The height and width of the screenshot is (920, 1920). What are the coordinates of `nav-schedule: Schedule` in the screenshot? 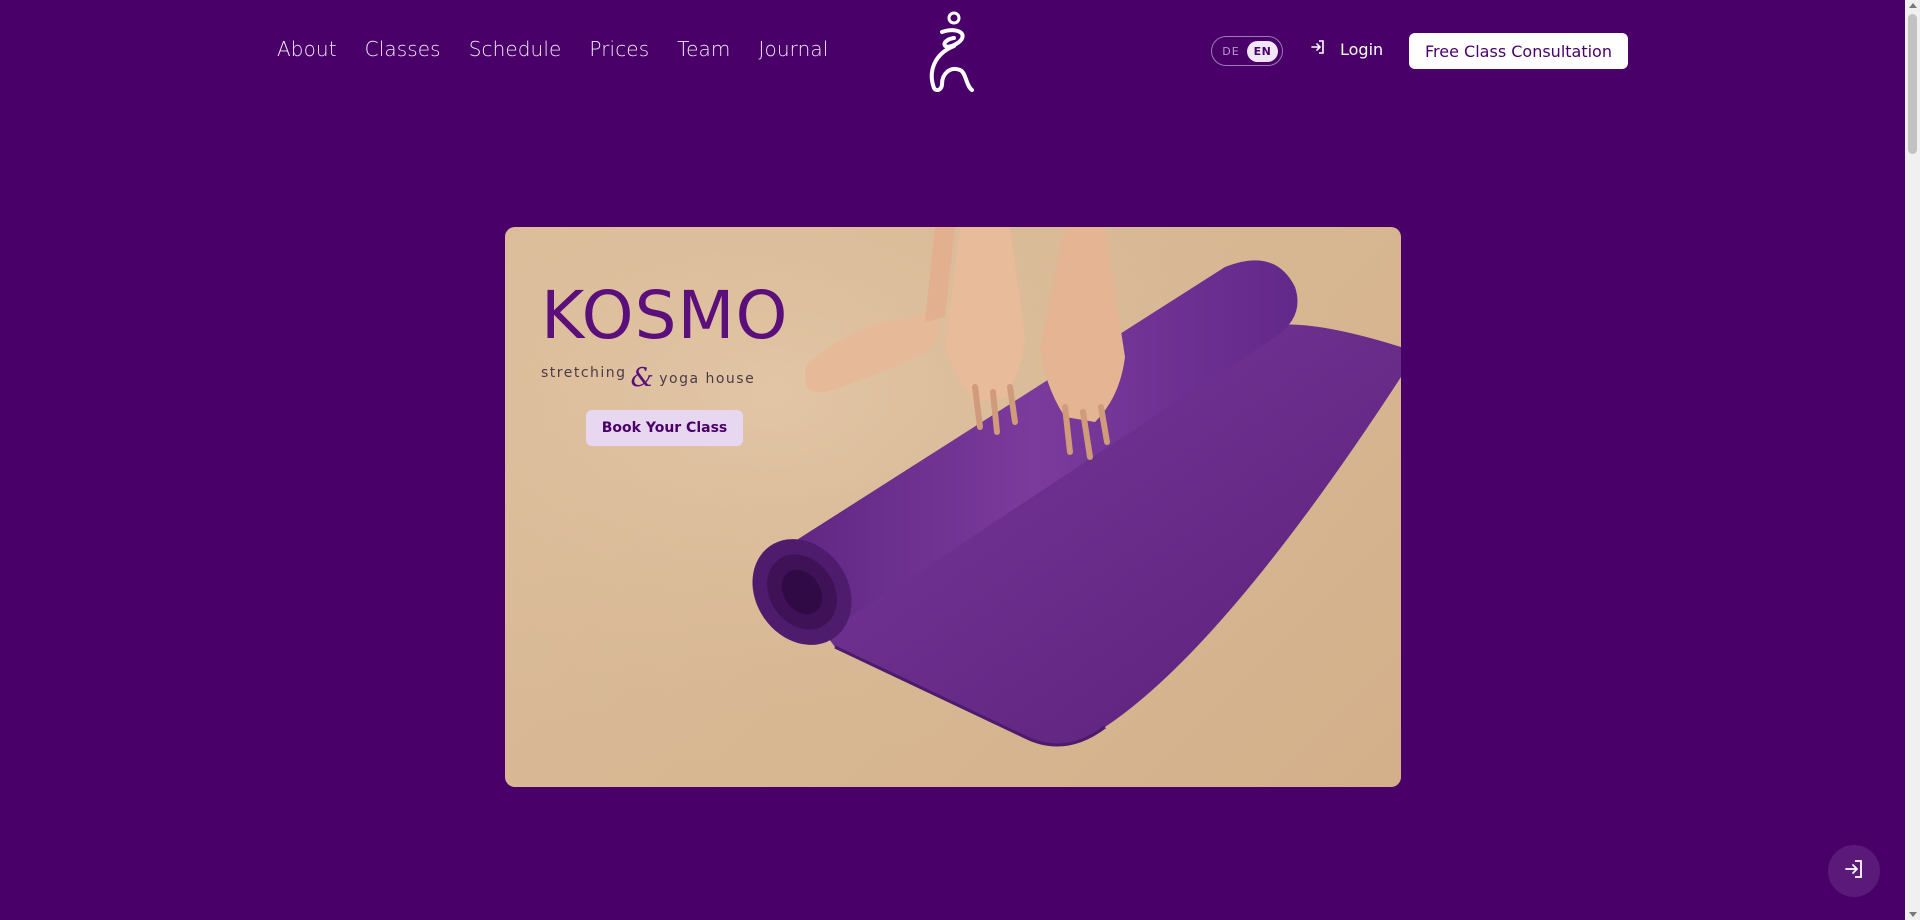 It's located at (515, 49).